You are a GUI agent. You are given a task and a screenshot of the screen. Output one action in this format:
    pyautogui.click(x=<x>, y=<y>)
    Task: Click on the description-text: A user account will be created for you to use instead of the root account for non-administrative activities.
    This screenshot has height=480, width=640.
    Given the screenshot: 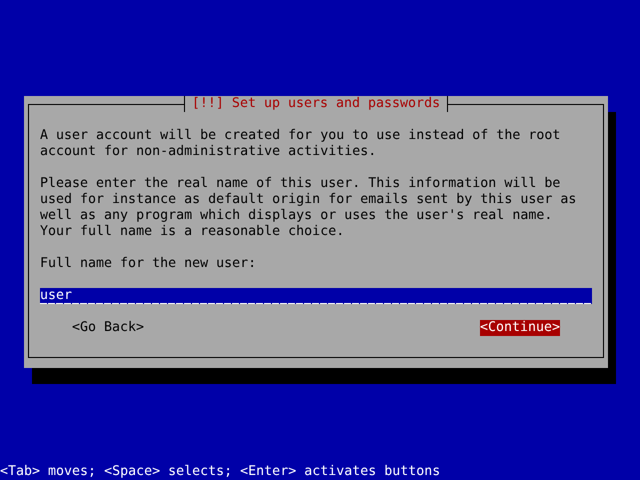 What is the action you would take?
    pyautogui.click(x=301, y=144)
    